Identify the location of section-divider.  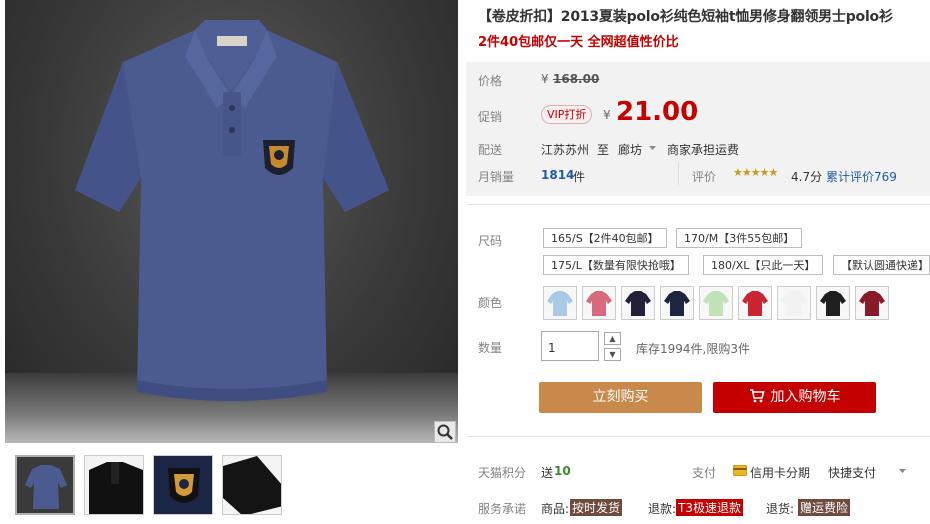
(698, 204).